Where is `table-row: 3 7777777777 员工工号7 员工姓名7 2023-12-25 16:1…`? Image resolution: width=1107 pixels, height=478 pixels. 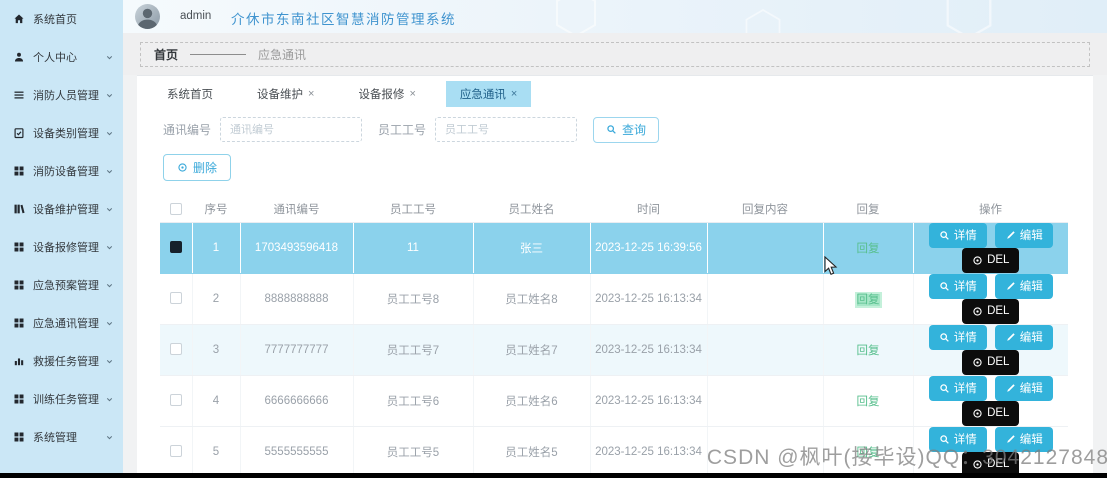 table-row: 3 7777777777 员工工号7 员工姓名7 2023-12-25 16:1… is located at coordinates (614, 350).